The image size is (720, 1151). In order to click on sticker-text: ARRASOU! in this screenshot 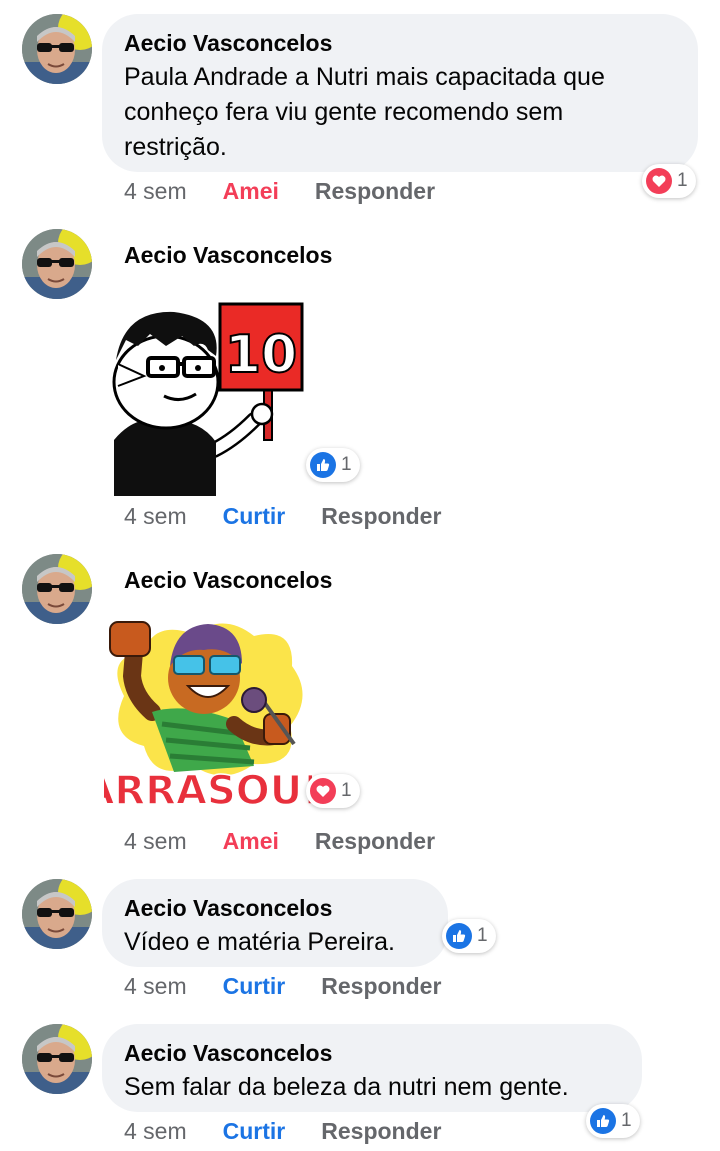, I will do `click(208, 790)`.